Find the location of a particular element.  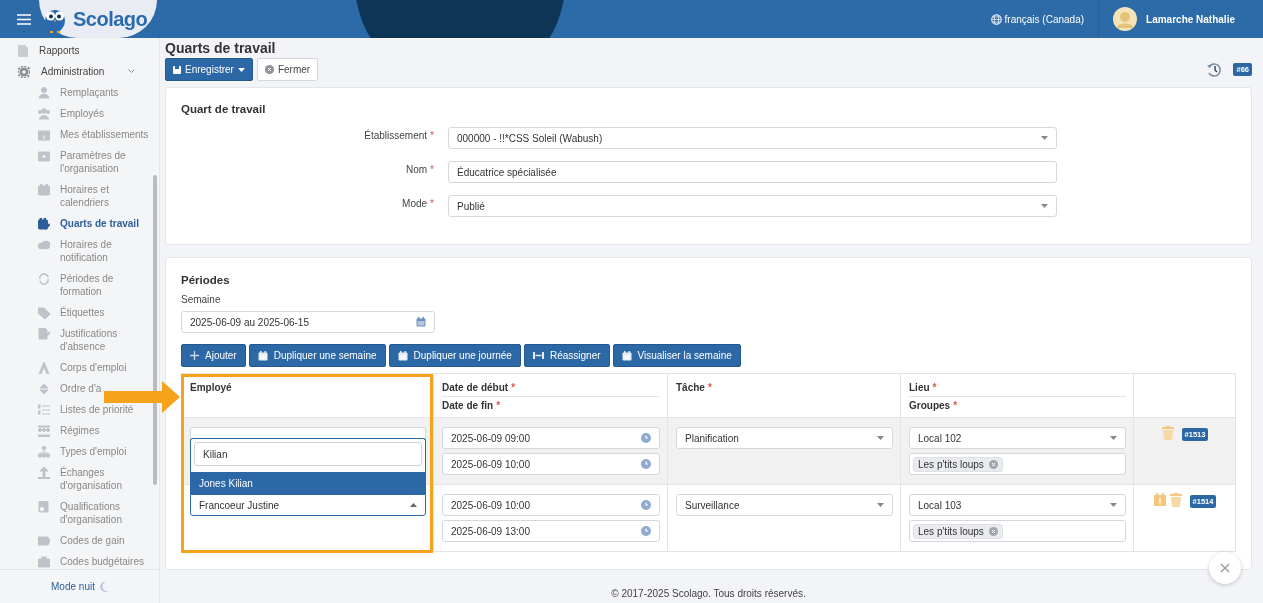

certificate-icon is located at coordinates (44, 507).